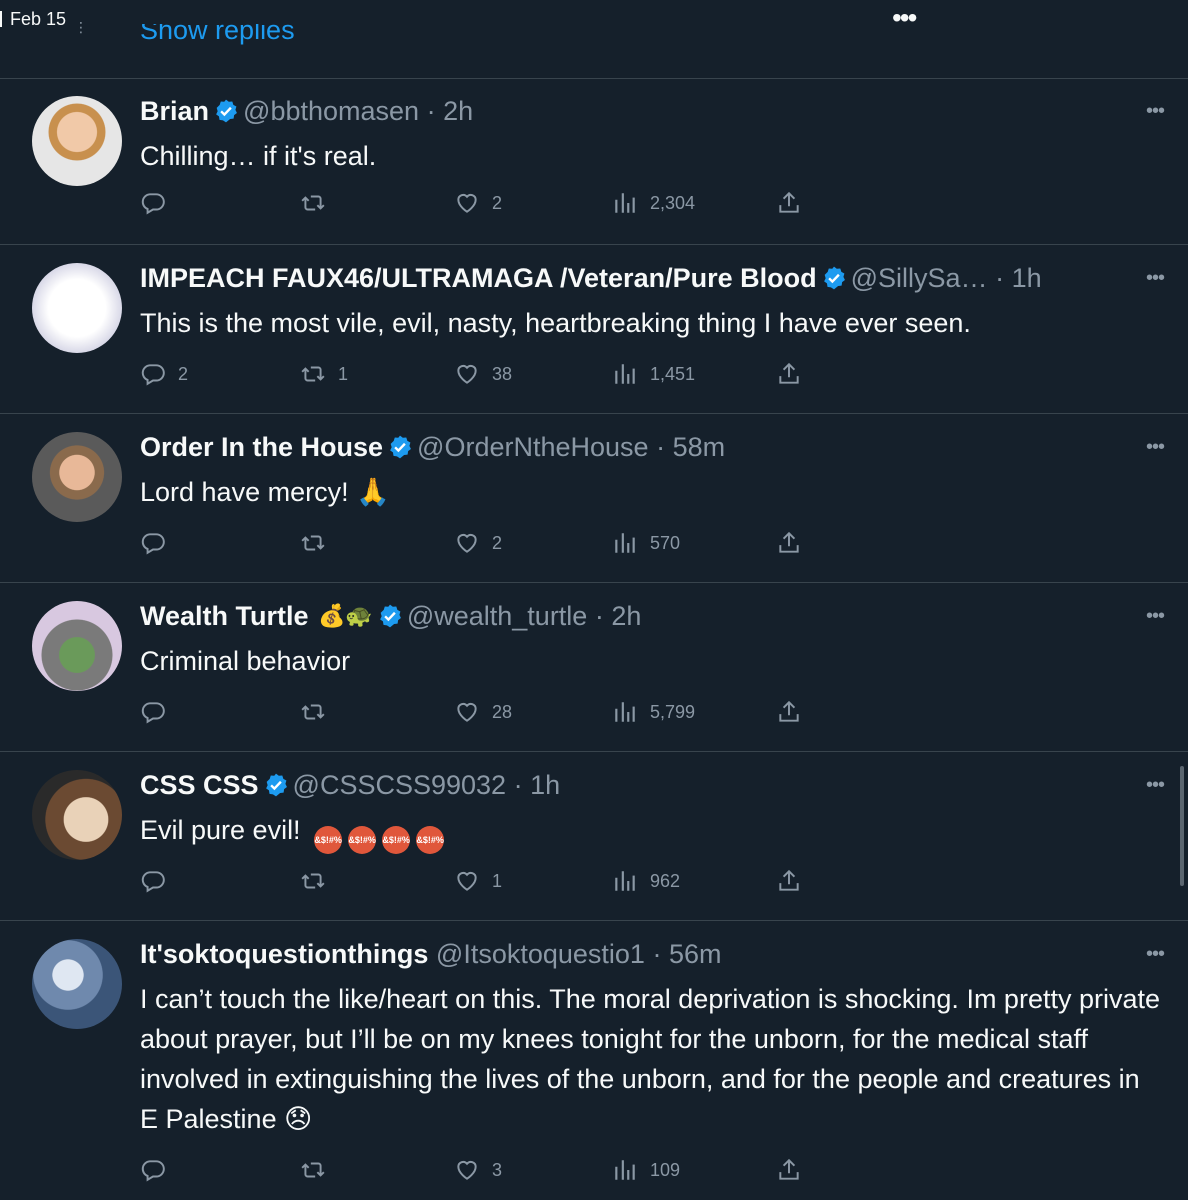 The width and height of the screenshot is (1188, 1200). I want to click on show-replies-link: Show replies, so click(217, 38).